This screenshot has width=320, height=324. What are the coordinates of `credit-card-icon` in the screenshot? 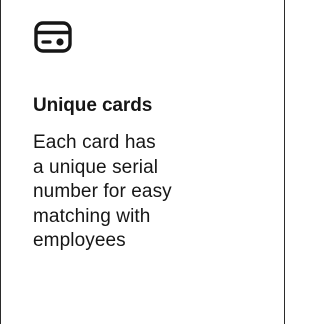 It's located at (53, 37).